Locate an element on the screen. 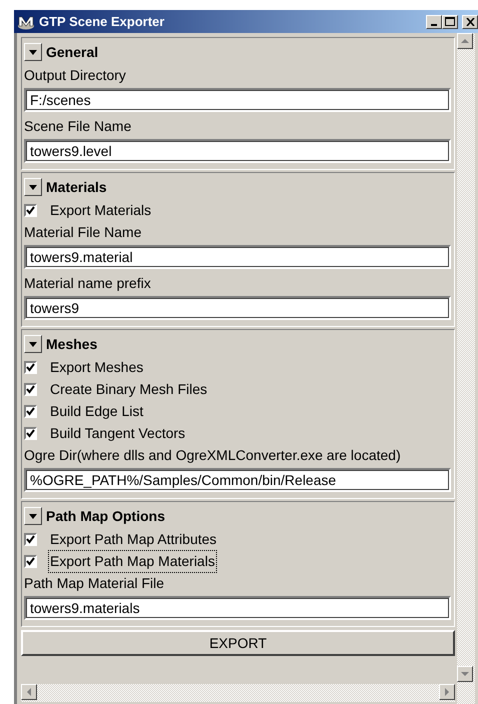 This screenshot has width=478, height=704. field-label: Ogre Dir(where dlls and OgreXMLConverter.exe are located) is located at coordinates (213, 455).